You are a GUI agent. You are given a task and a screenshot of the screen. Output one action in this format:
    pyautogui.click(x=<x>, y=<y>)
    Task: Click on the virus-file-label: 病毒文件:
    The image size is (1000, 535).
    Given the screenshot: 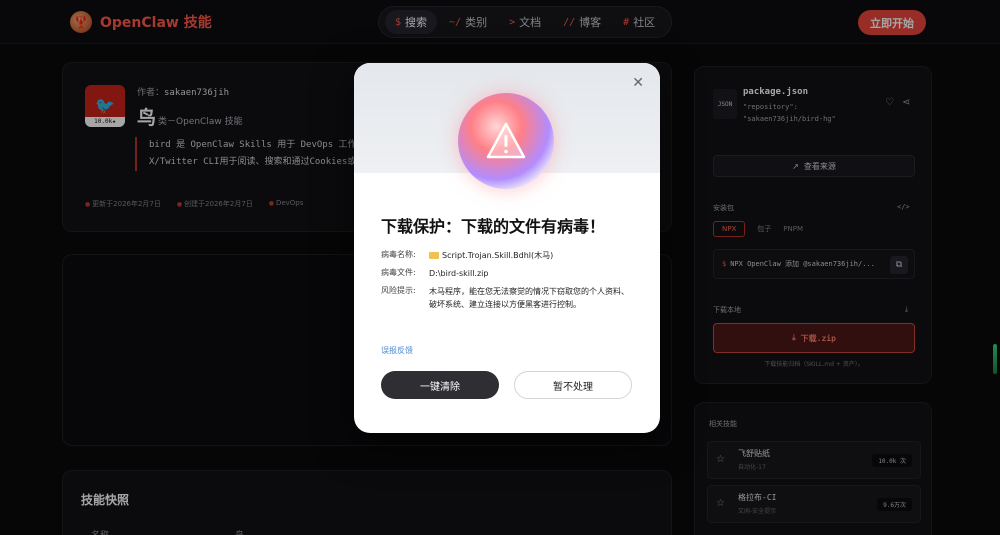 What is the action you would take?
    pyautogui.click(x=398, y=272)
    